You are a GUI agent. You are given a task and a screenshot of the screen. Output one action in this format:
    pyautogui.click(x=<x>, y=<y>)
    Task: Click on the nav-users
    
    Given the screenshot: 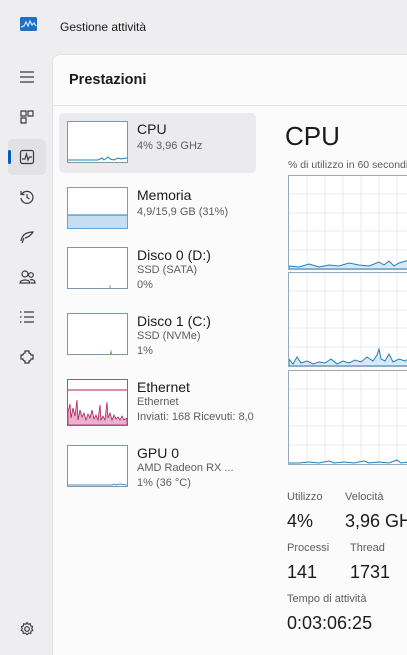 What is the action you would take?
    pyautogui.click(x=27, y=277)
    